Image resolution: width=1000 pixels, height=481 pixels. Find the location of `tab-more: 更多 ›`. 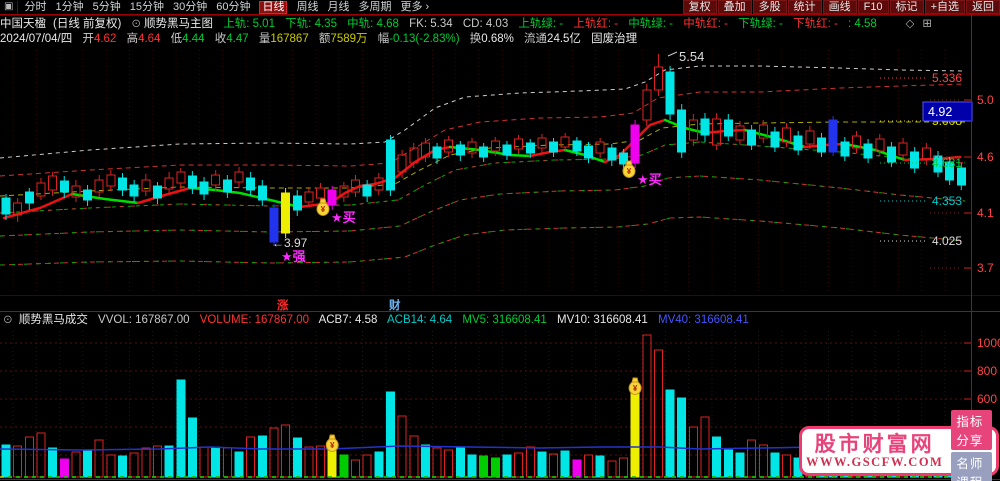

tab-more: 更多 › is located at coordinates (414, 7).